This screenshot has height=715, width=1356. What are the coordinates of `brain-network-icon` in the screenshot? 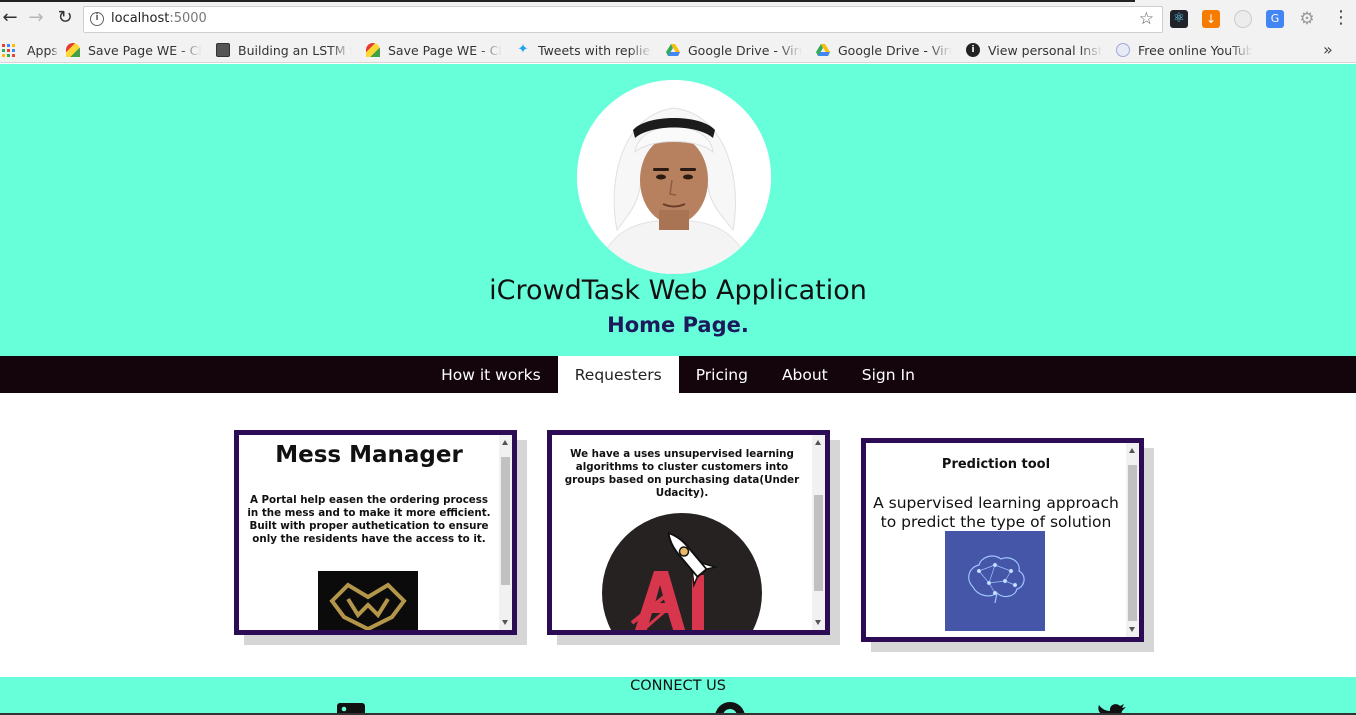 It's located at (995, 581).